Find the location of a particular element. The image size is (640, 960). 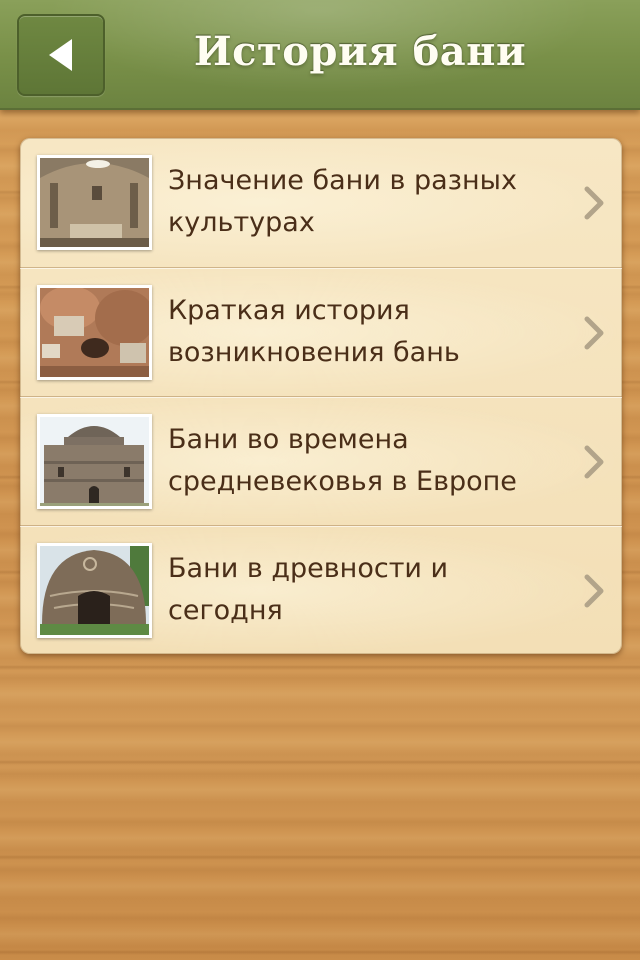

roman-bath-interior-photo is located at coordinates (94, 202).